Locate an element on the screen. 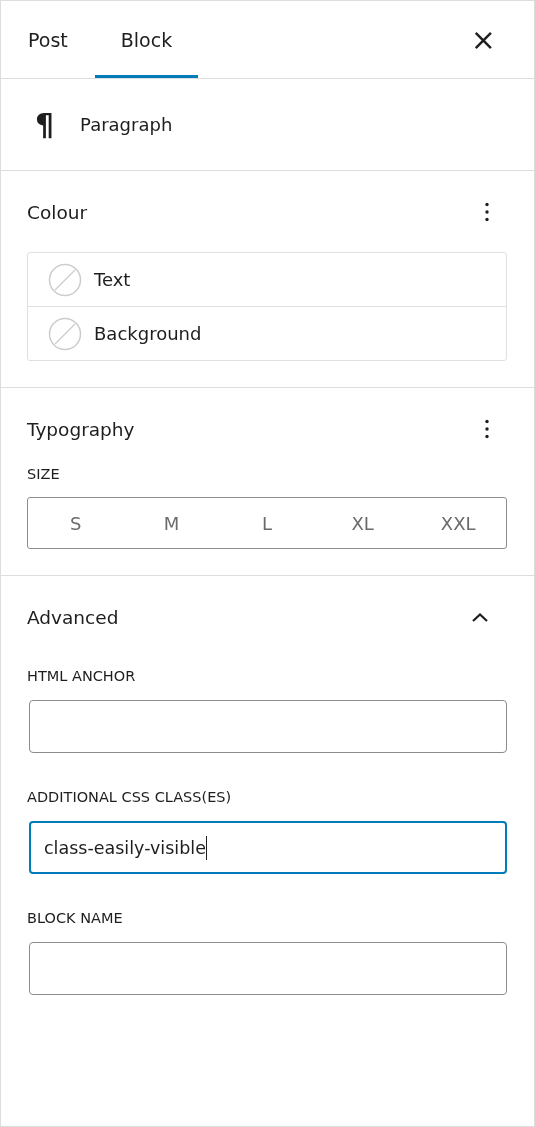  field-label: HTML ANCHOR is located at coordinates (82, 676).